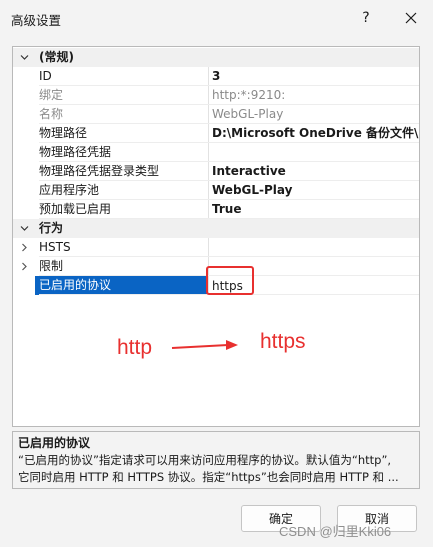 This screenshot has width=433, height=547. I want to click on property-value: D:\Microsoft OneDrive 备份文件\O, so click(316, 133).